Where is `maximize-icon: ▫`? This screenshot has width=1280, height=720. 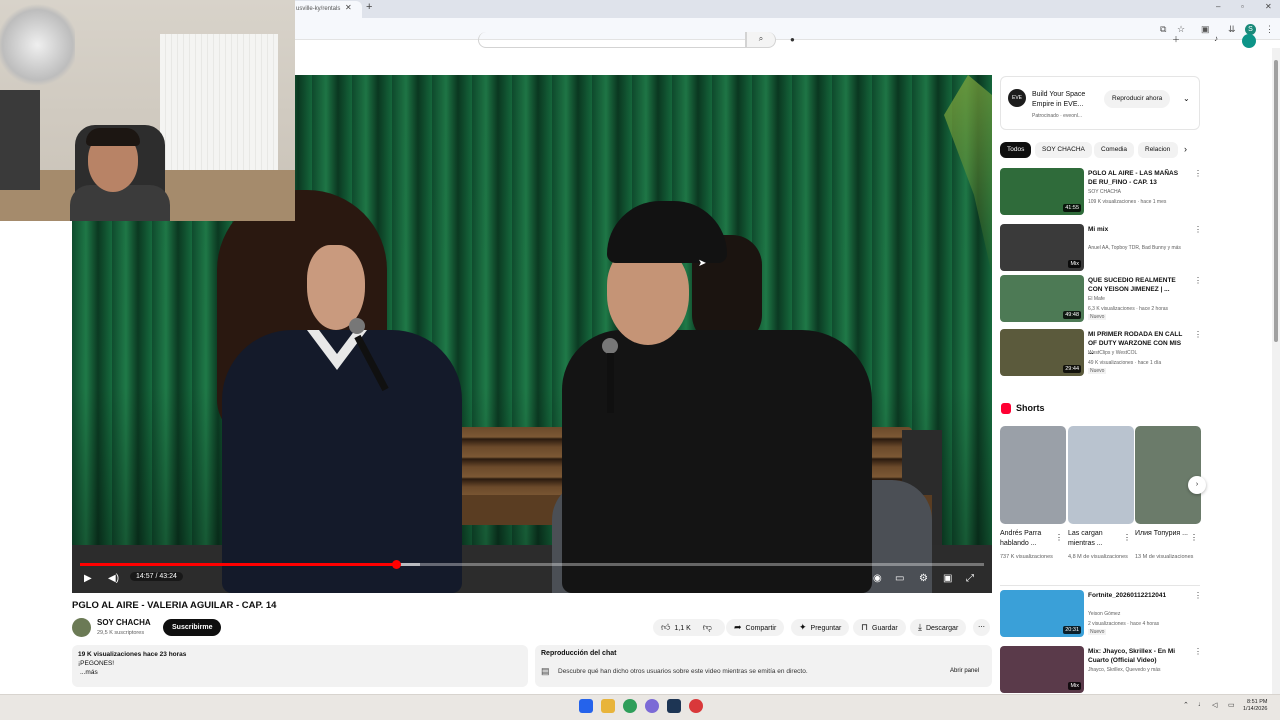
maximize-icon: ▫ is located at coordinates (1242, 6).